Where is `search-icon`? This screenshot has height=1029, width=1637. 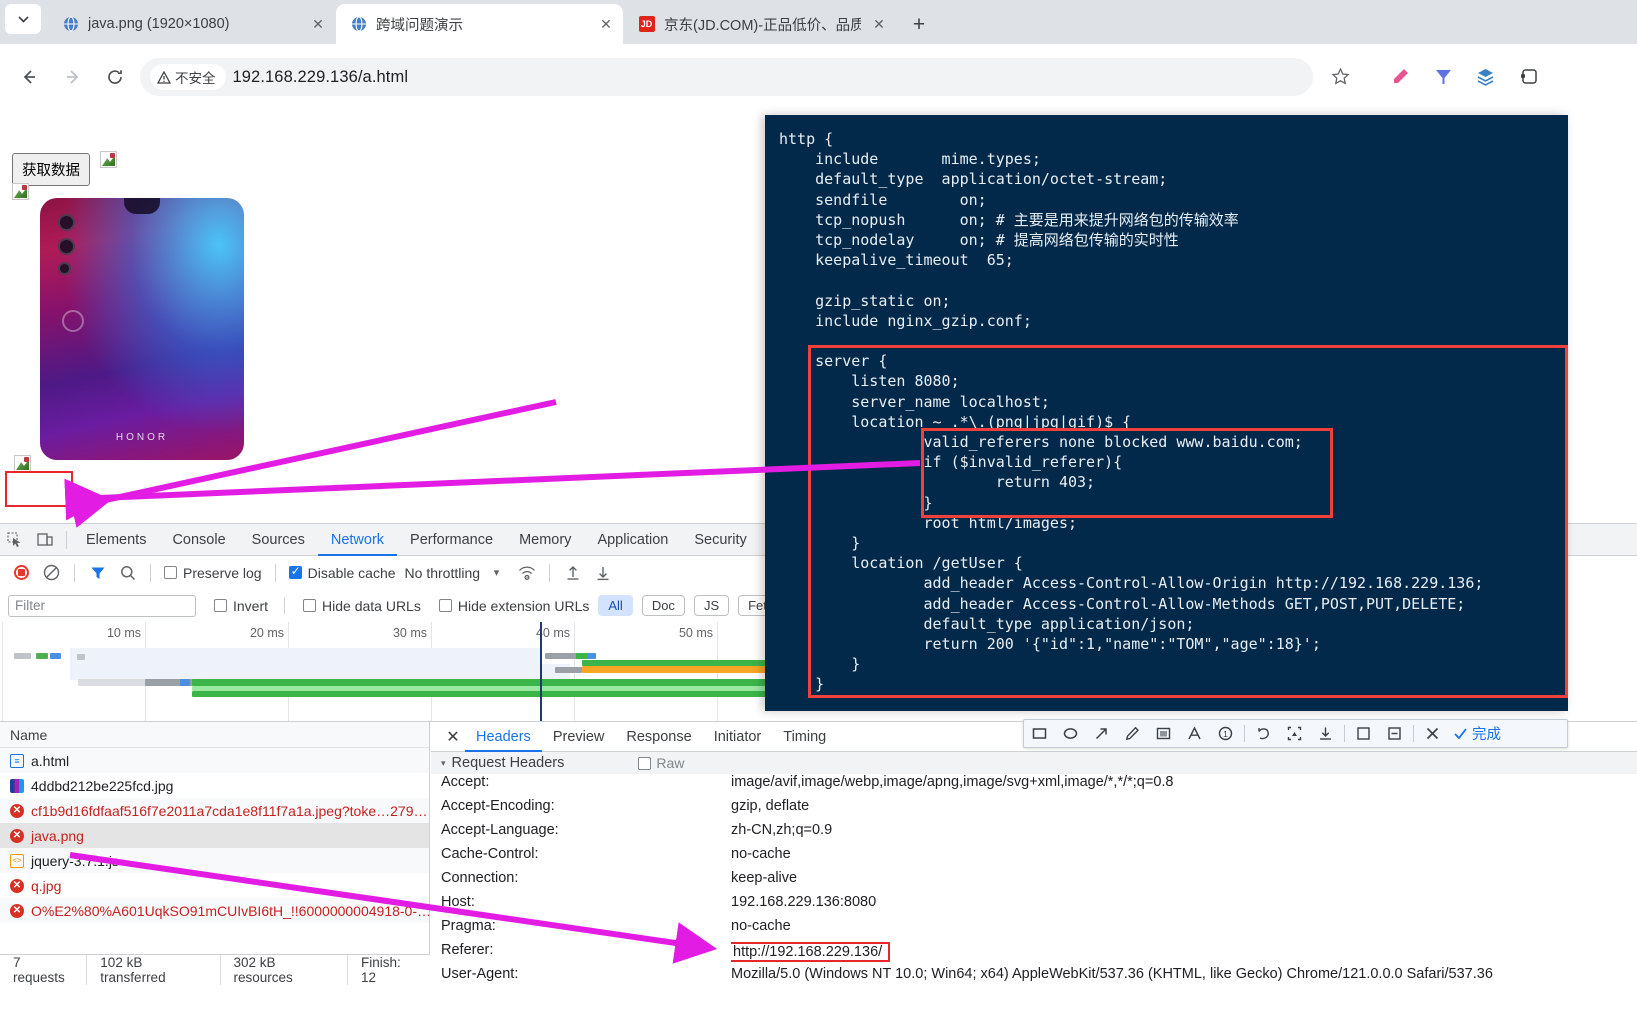
search-icon is located at coordinates (127, 572).